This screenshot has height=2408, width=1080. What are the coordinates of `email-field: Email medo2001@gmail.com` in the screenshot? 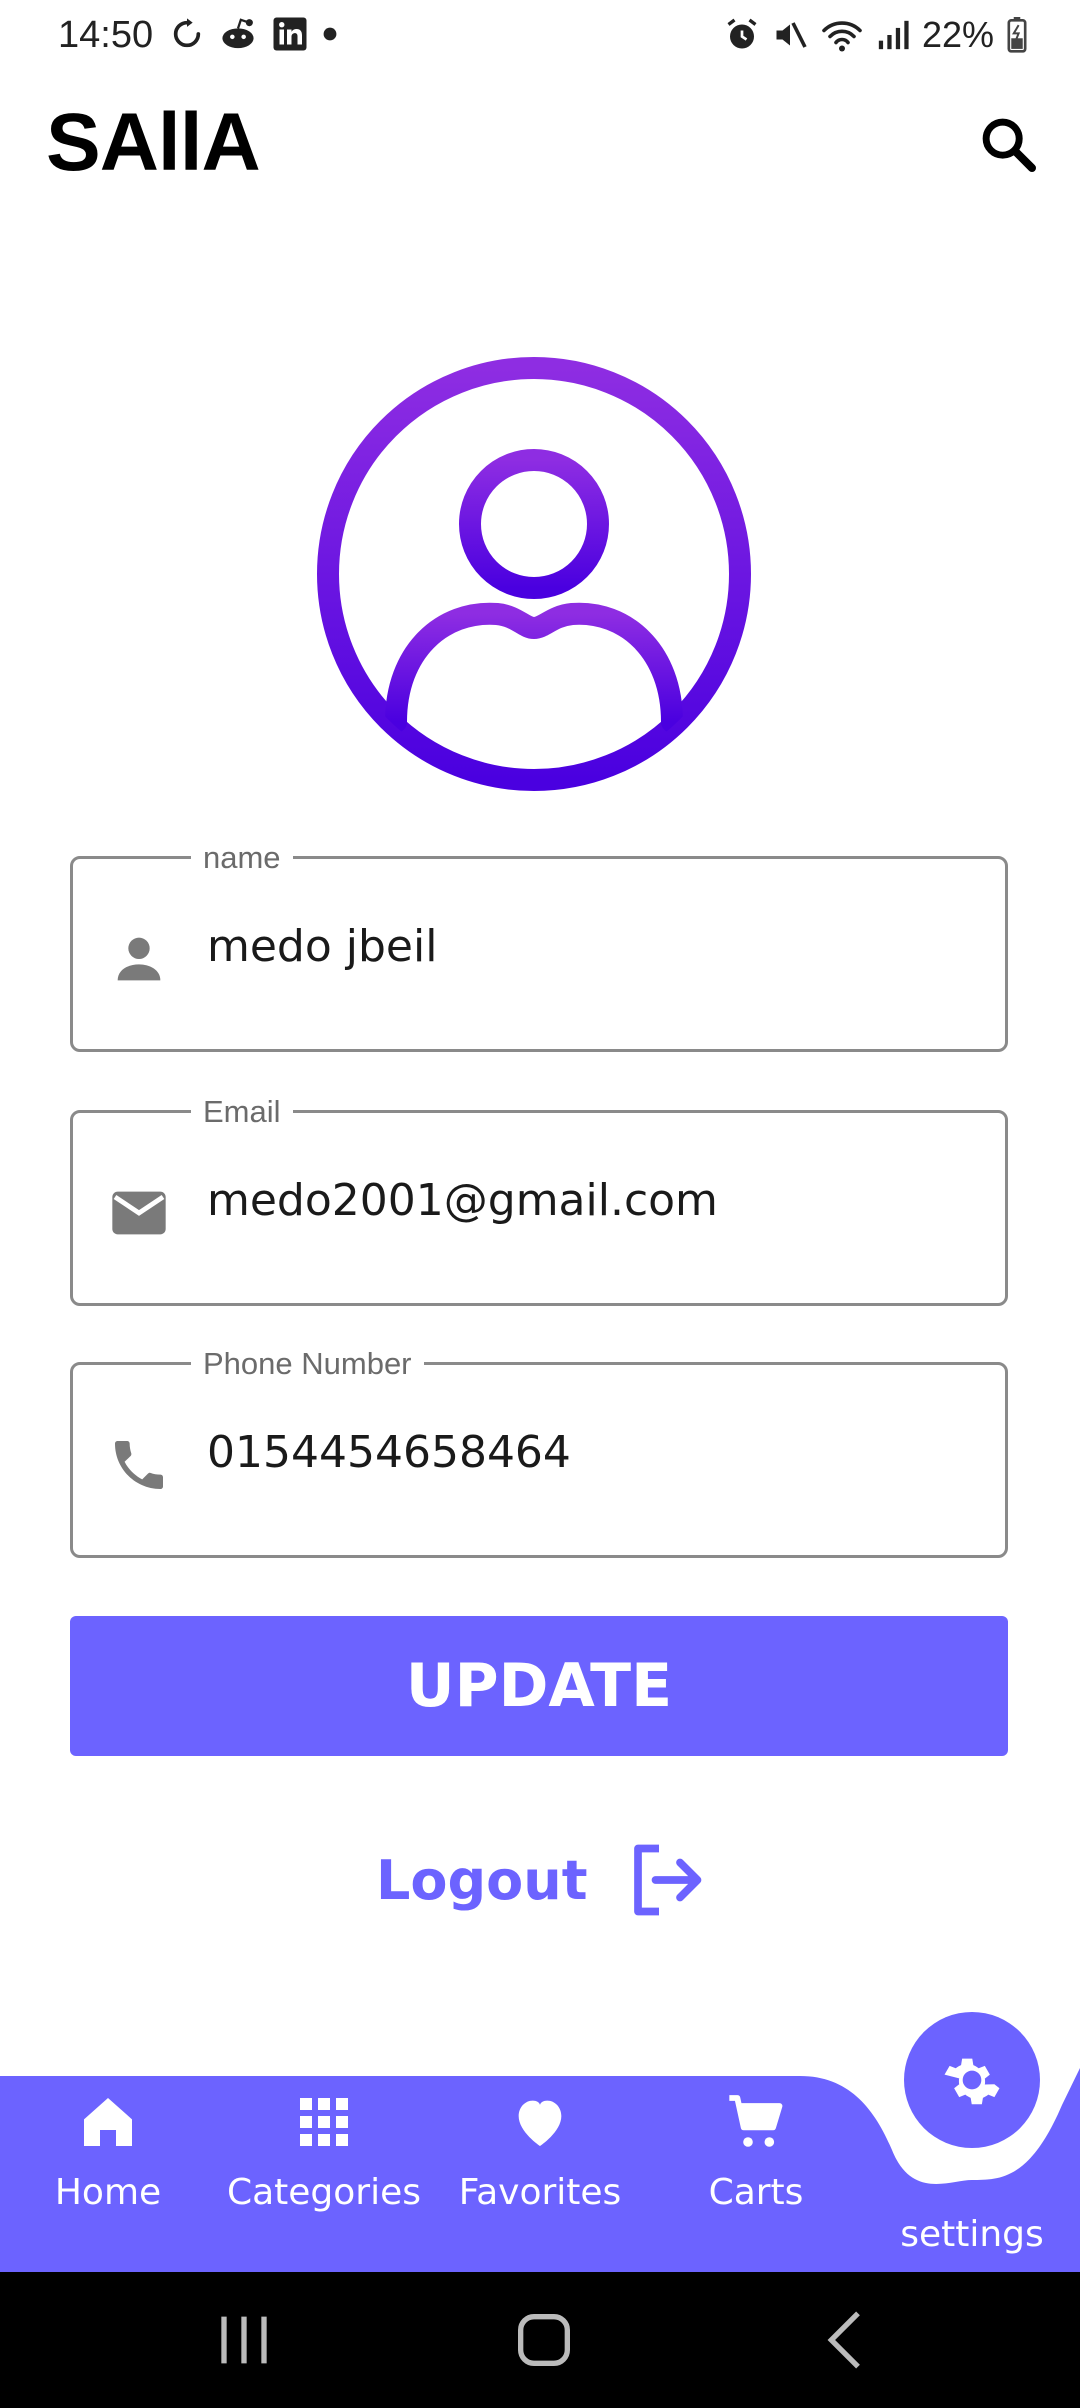 It's located at (539, 1200).